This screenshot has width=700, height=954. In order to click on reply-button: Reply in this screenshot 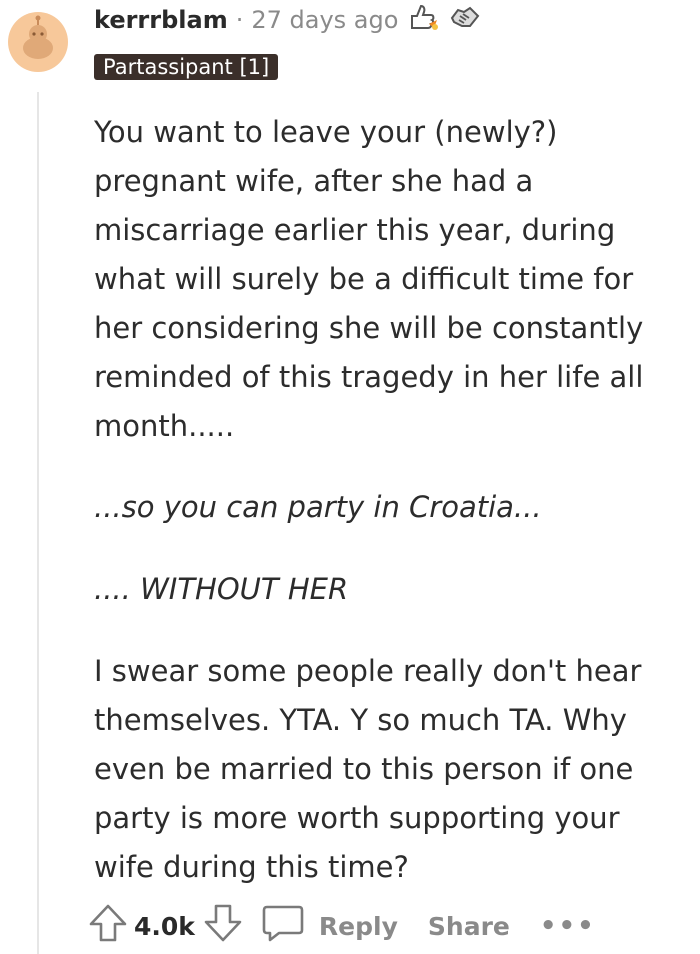, I will do `click(329, 926)`.